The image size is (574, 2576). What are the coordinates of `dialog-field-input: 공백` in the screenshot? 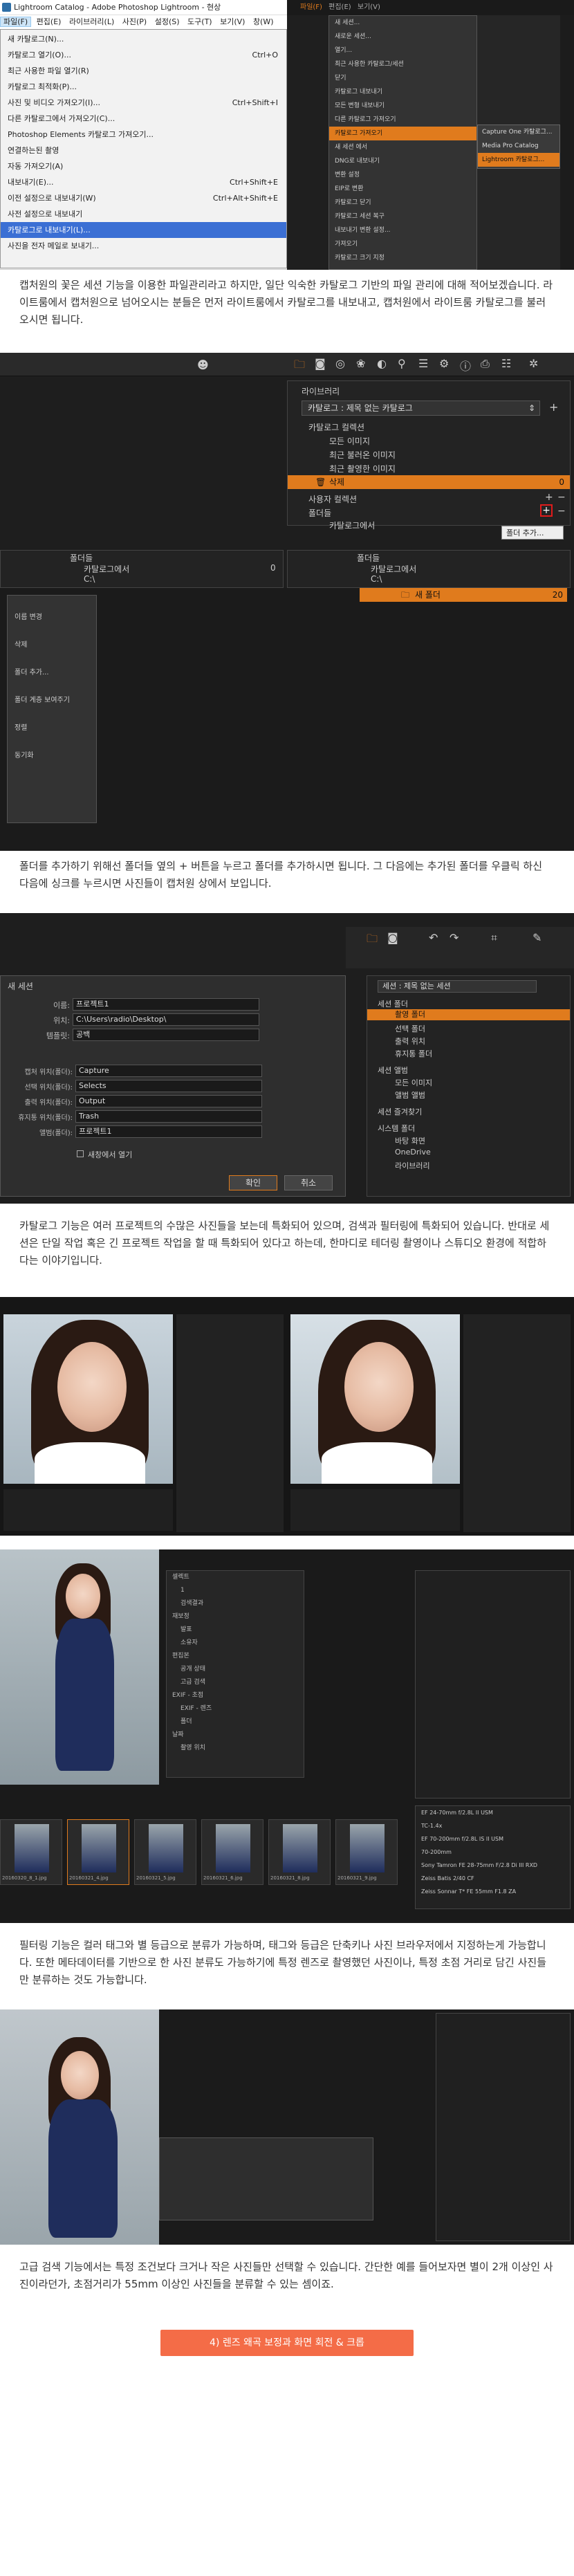 It's located at (166, 1035).